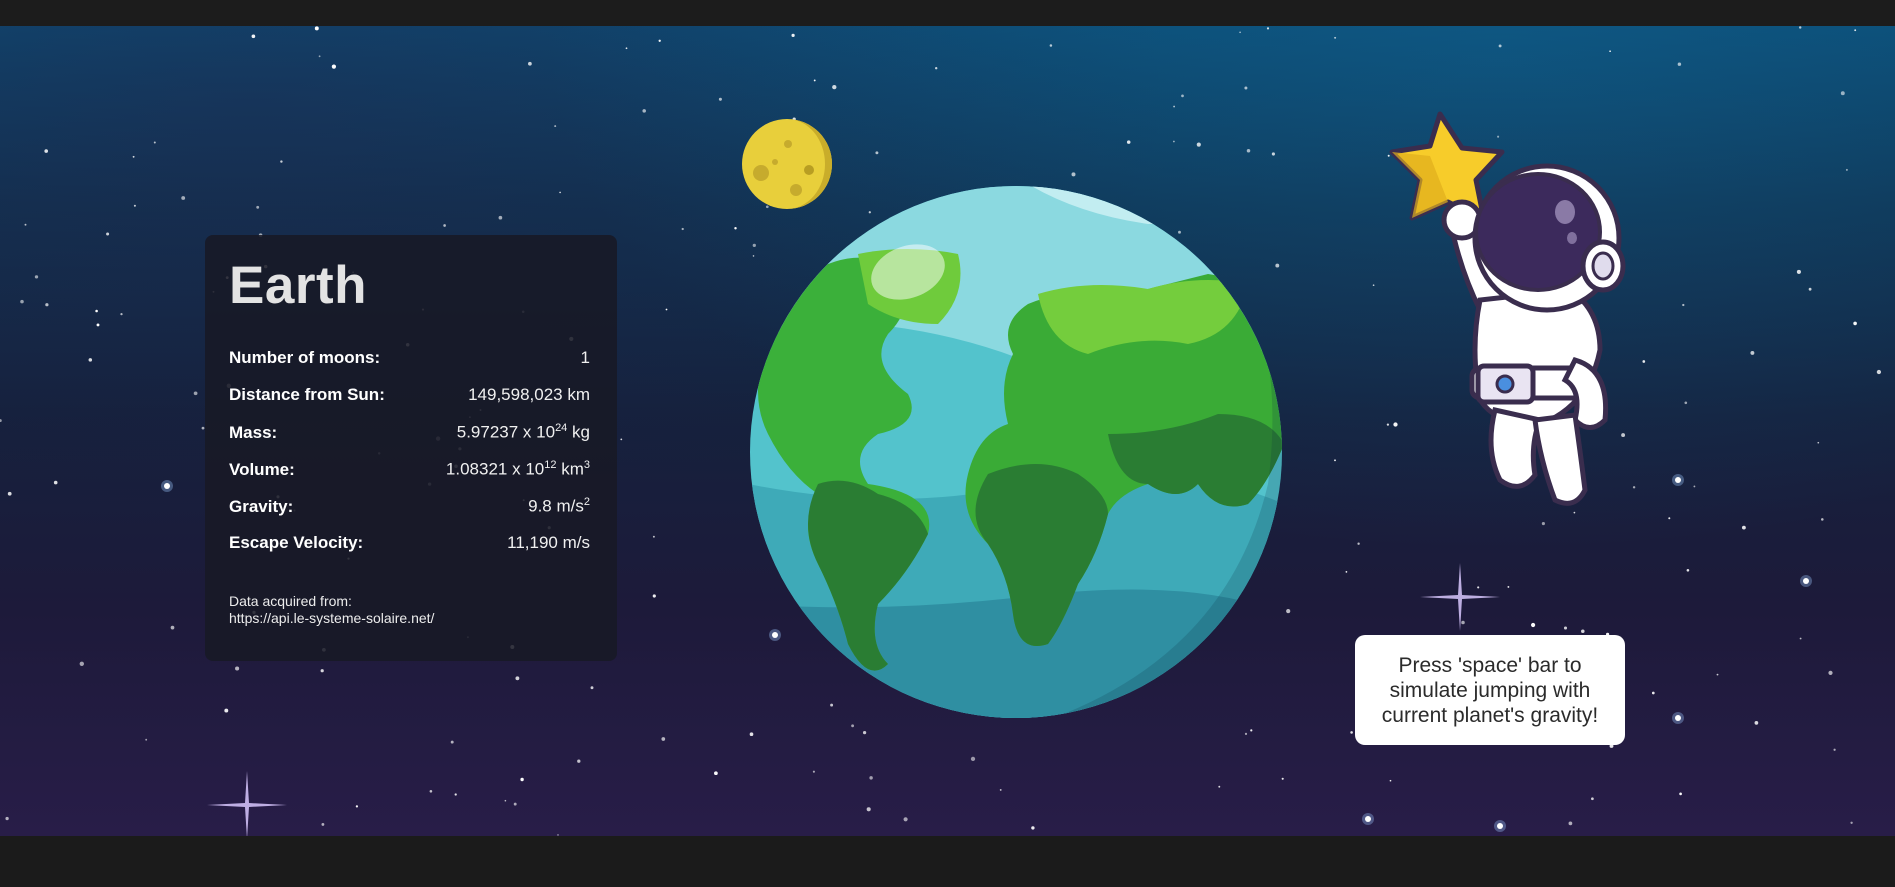 The width and height of the screenshot is (1895, 887). What do you see at coordinates (409, 366) in the screenshot?
I see `stat-row-moons: Number of moons: 1` at bounding box center [409, 366].